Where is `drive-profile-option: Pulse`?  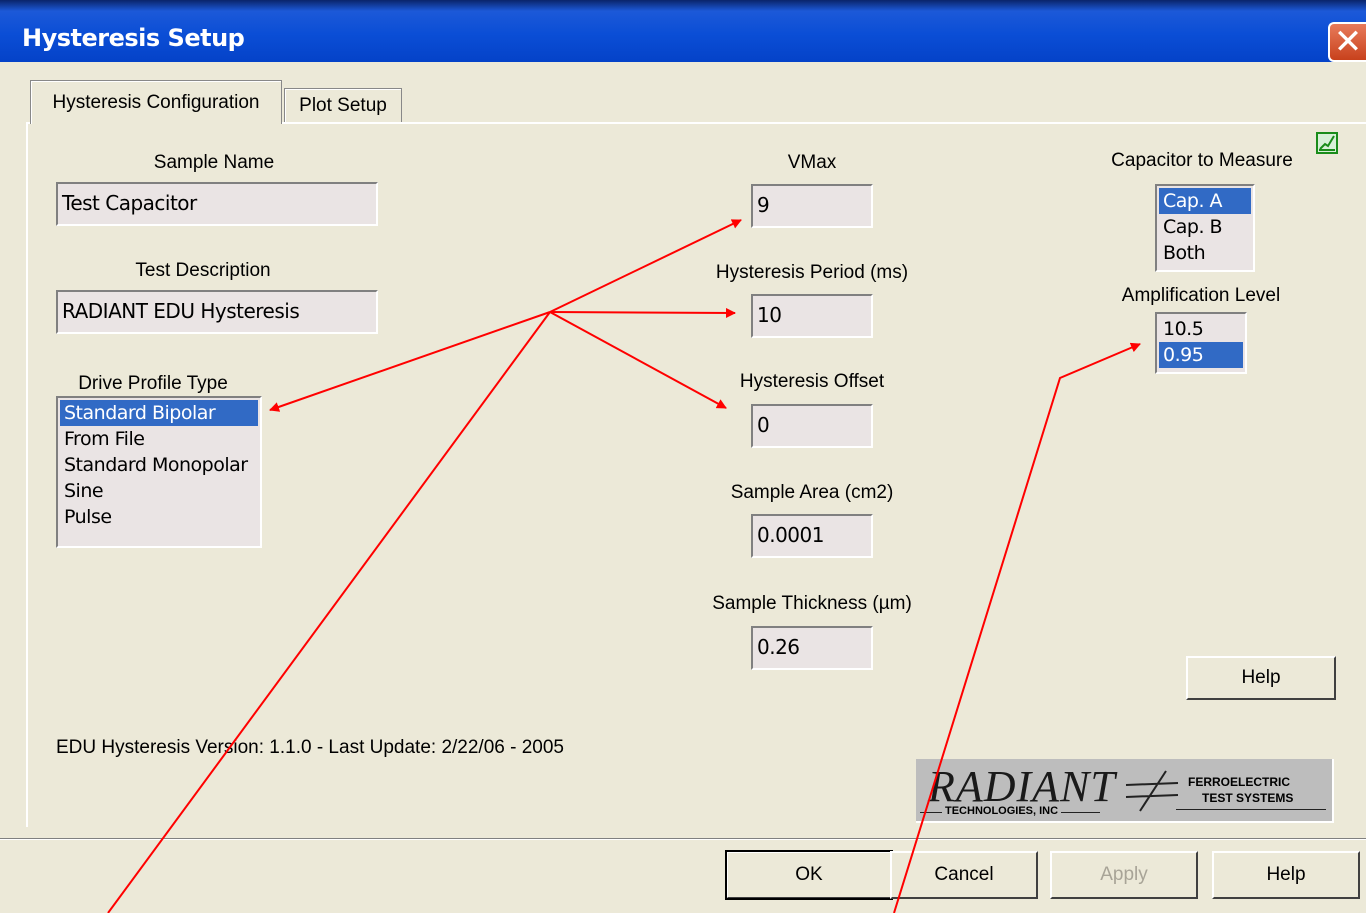
drive-profile-option: Pulse is located at coordinates (159, 517).